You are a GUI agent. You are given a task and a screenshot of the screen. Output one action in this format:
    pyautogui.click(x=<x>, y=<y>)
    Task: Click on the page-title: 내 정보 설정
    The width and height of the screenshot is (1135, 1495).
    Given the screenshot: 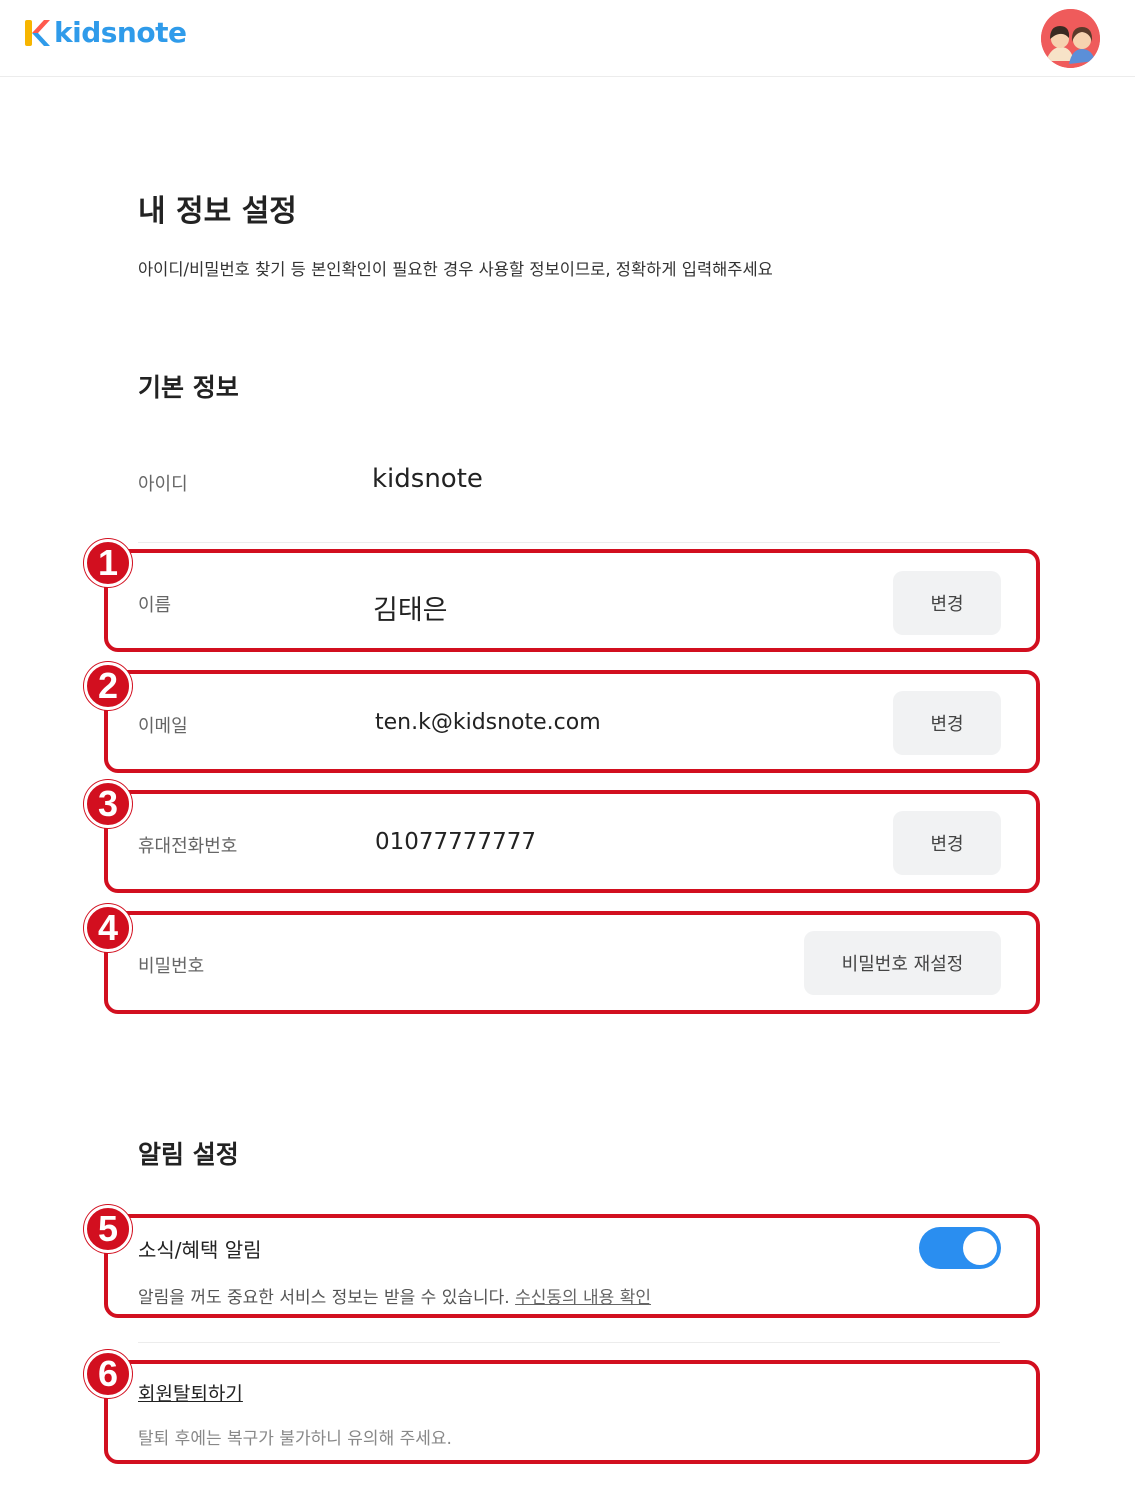 What is the action you would take?
    pyautogui.click(x=217, y=211)
    